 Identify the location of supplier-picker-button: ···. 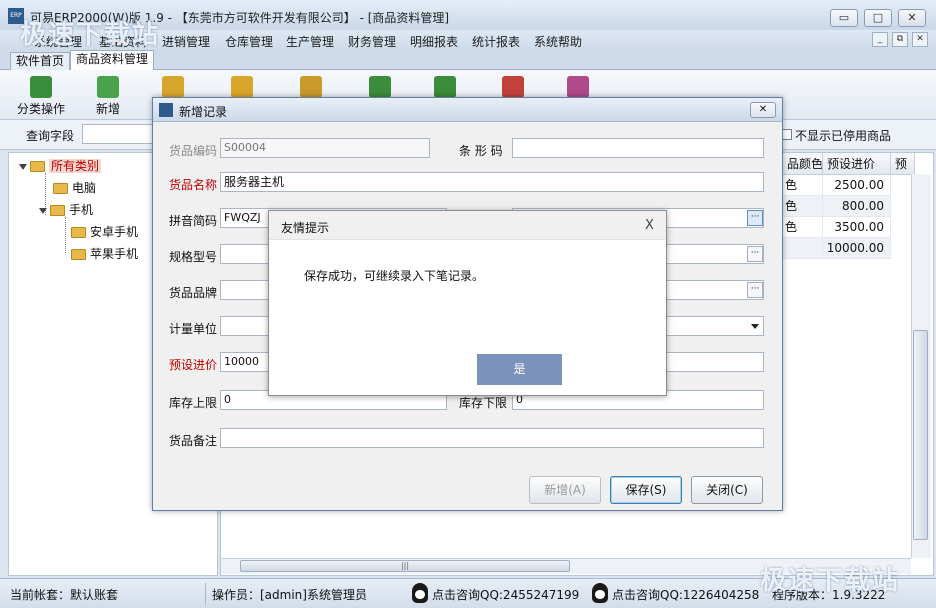
(755, 254).